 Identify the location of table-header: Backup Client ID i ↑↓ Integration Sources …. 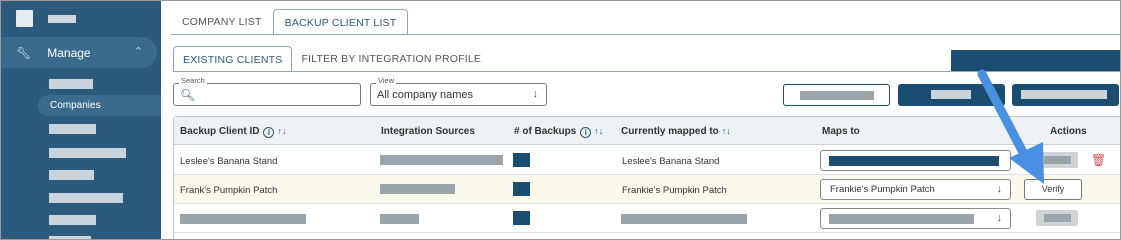
(647, 131).